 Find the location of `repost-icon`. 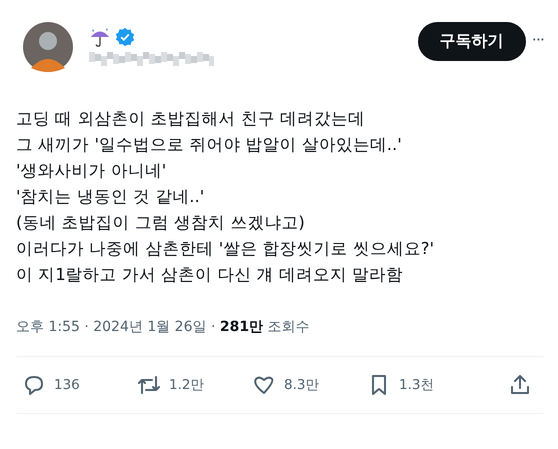

repost-icon is located at coordinates (149, 385).